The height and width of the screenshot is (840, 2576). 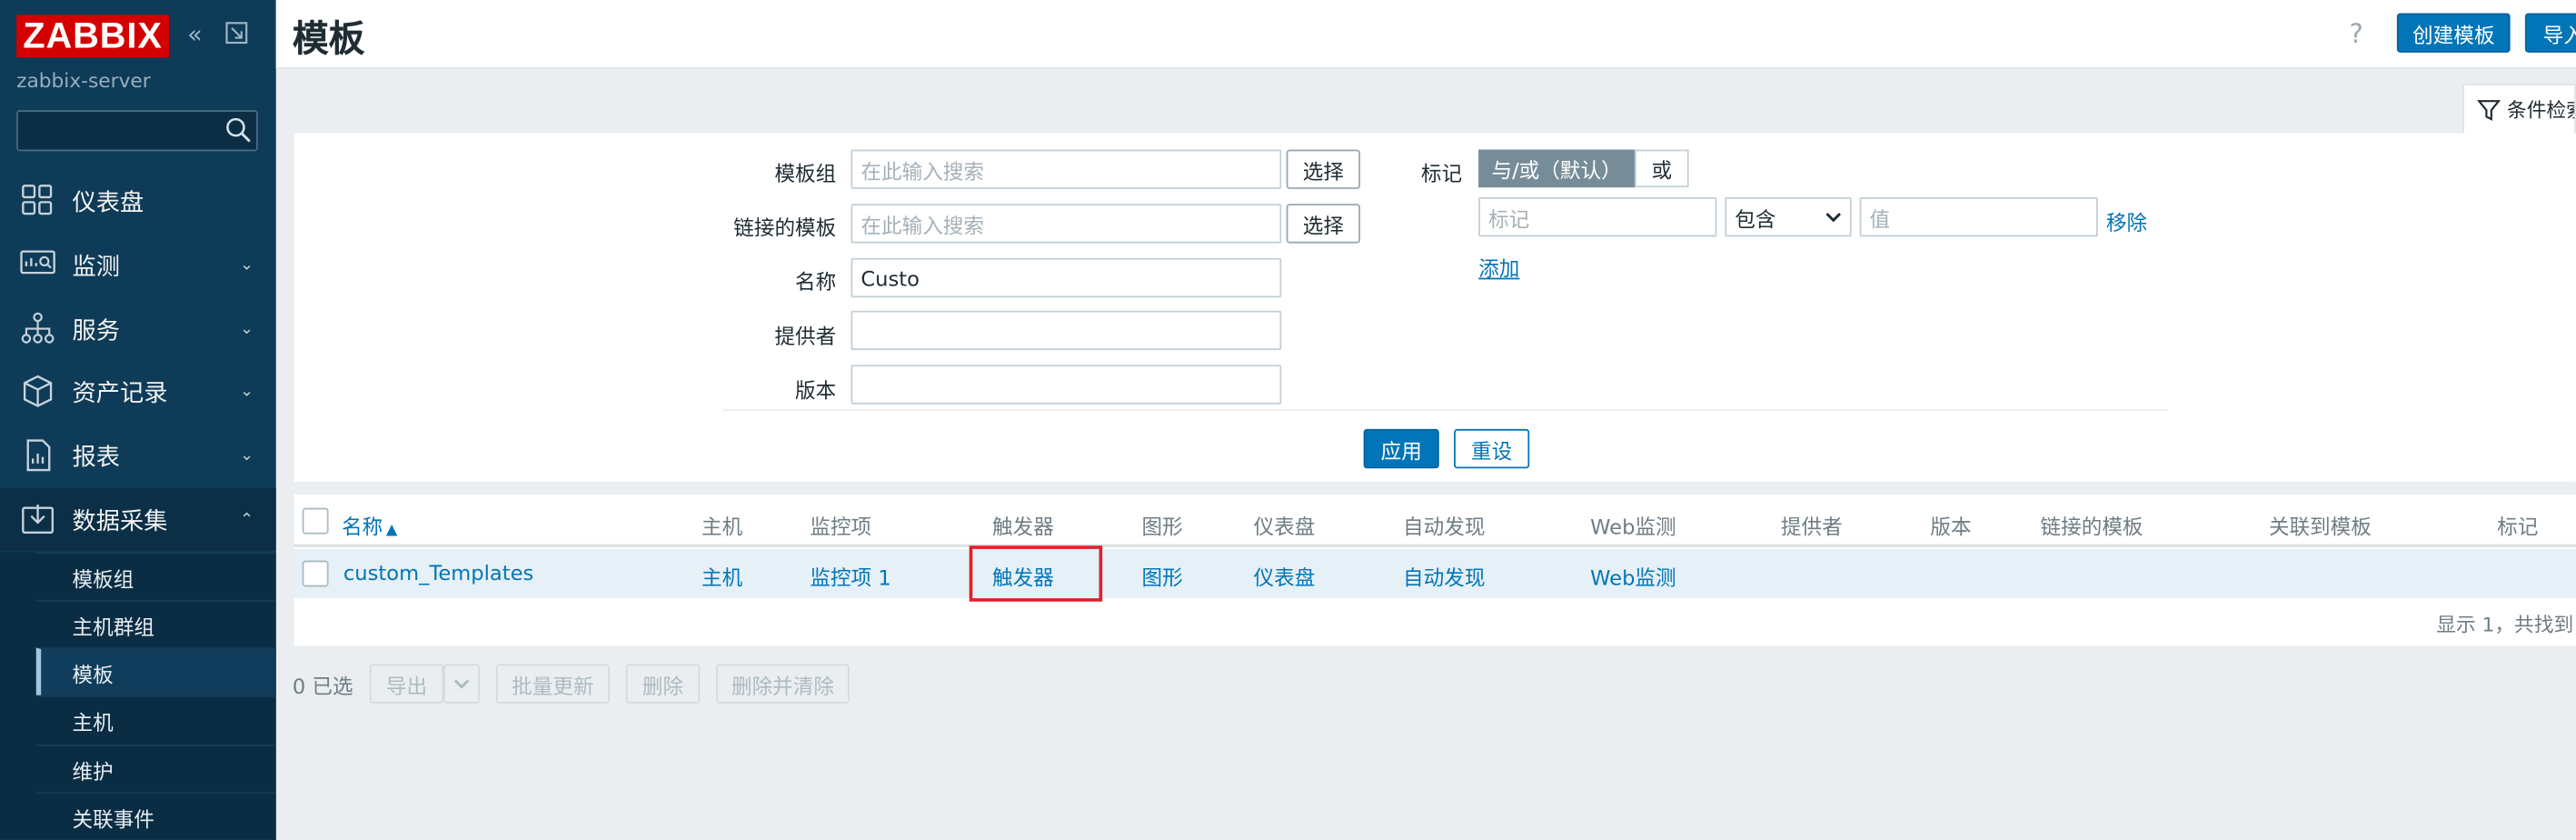 What do you see at coordinates (1788, 216) in the screenshot?
I see `tag-operator-select: 包含` at bounding box center [1788, 216].